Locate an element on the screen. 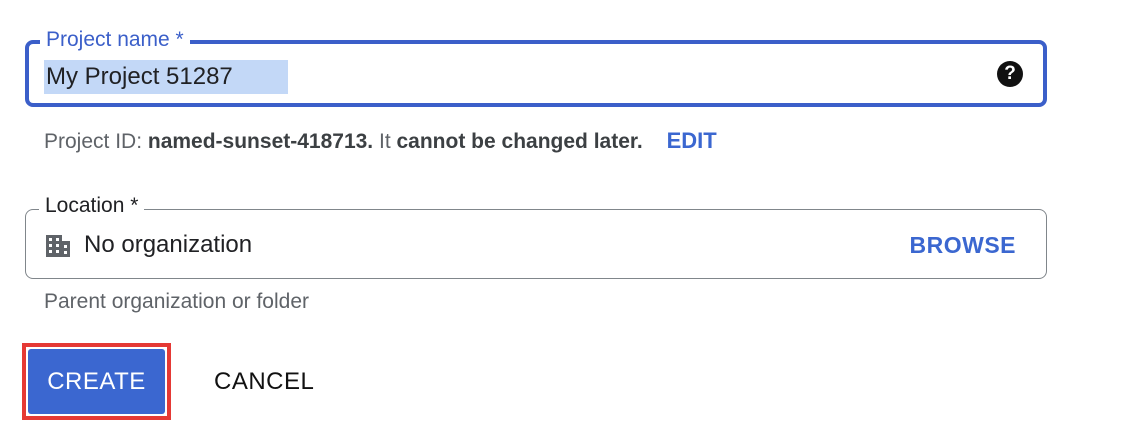 This screenshot has height=444, width=1128. browse-button: BROWSE is located at coordinates (963, 245).